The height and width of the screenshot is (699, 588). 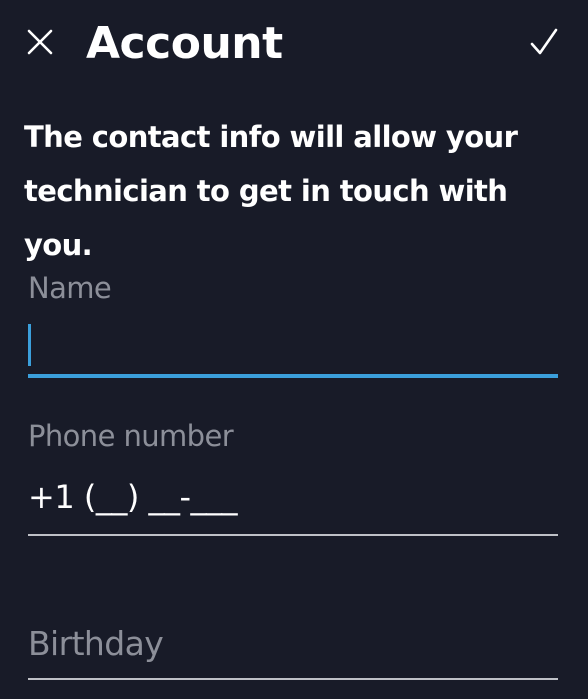 I want to click on text-caret, so click(x=29, y=345).